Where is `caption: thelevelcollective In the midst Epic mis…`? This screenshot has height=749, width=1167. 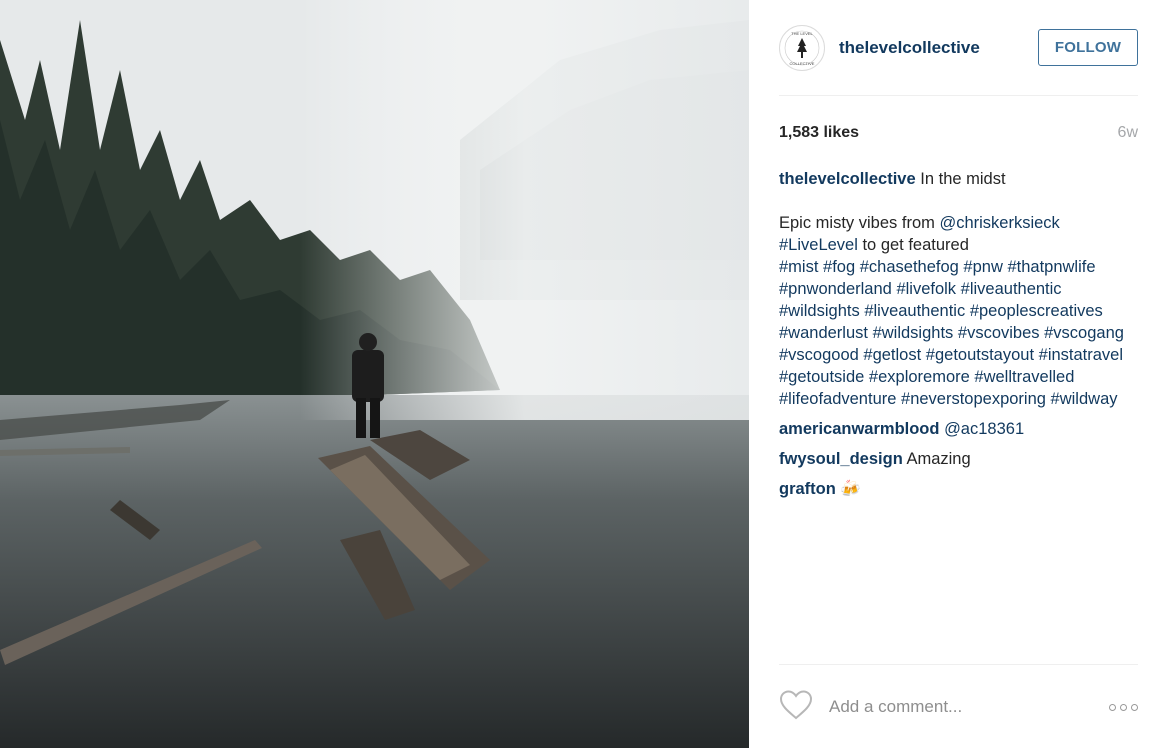
caption: thelevelcollective In the midst Epic mis… is located at coordinates (958, 289).